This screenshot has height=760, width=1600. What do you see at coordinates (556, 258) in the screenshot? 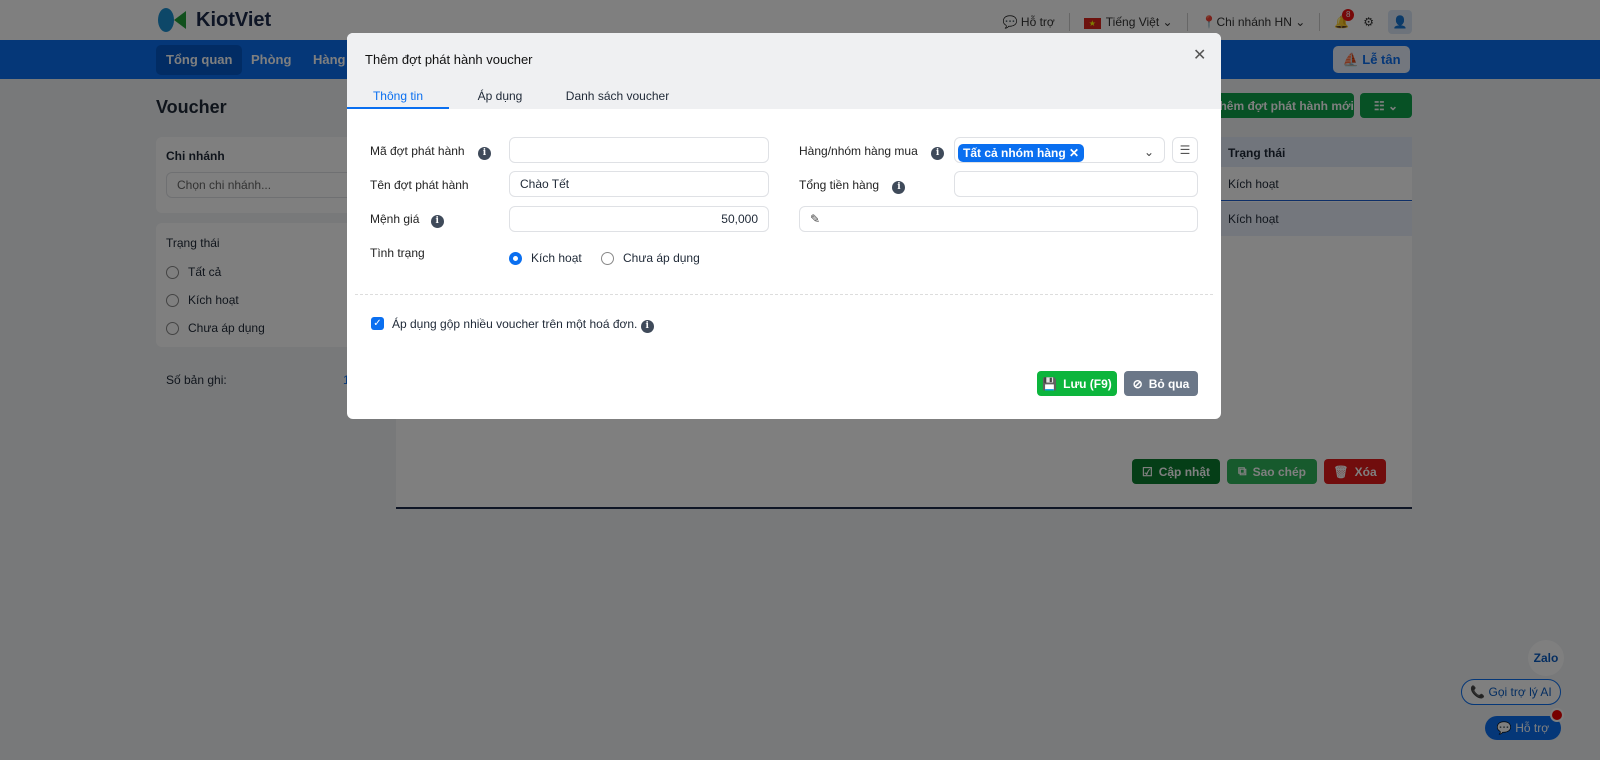
I see `option-label: Kích hoạt` at bounding box center [556, 258].